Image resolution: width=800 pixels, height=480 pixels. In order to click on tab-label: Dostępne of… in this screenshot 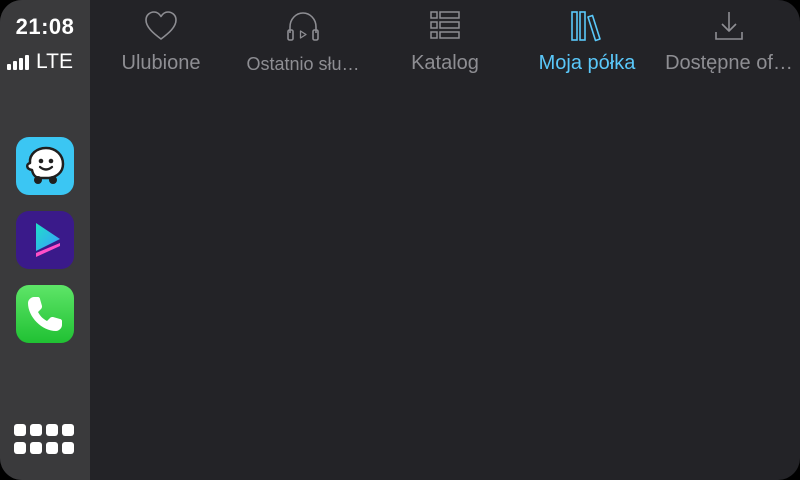, I will do `click(729, 63)`.